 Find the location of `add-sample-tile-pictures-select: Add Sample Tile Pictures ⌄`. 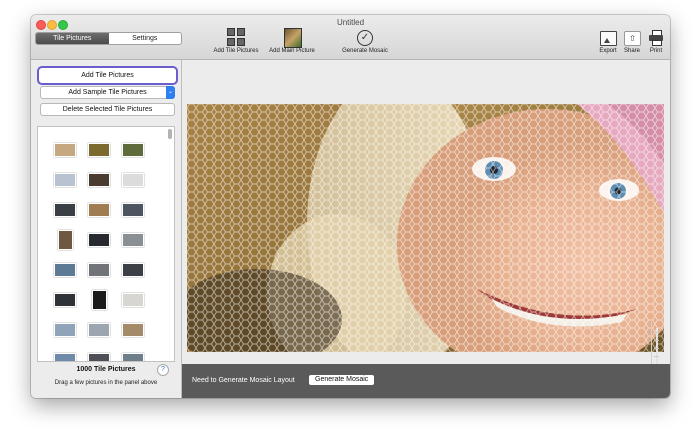

add-sample-tile-pictures-select: Add Sample Tile Pictures ⌄ is located at coordinates (107, 92).